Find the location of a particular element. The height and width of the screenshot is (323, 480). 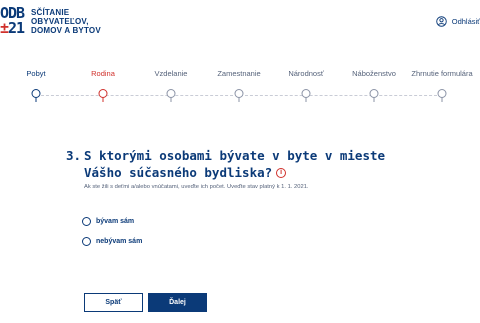

info-icon: i is located at coordinates (281, 172).